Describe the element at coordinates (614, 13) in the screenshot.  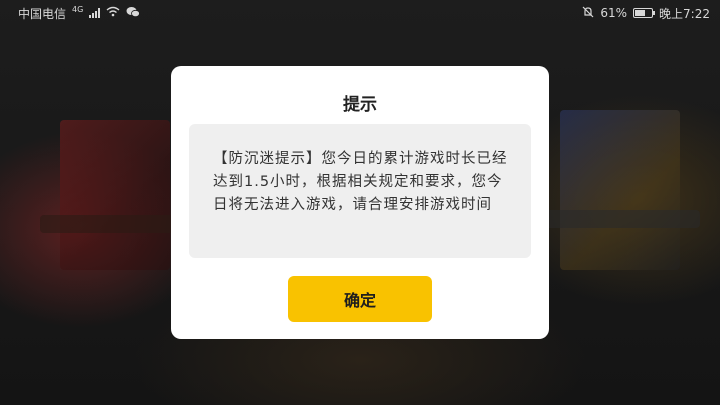
I see `battery-percent: 61%` at that location.